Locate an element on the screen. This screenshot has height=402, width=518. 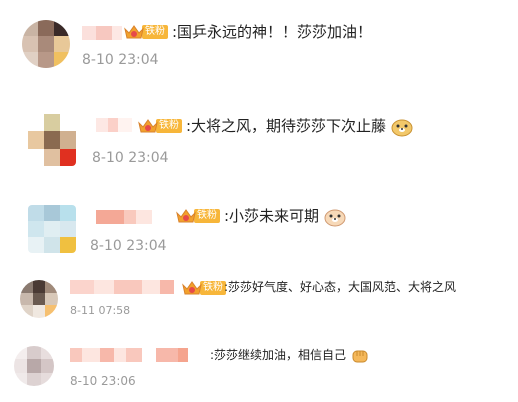
comment-text: :大将之风，期待莎莎下次止藤 is located at coordinates (299, 126).